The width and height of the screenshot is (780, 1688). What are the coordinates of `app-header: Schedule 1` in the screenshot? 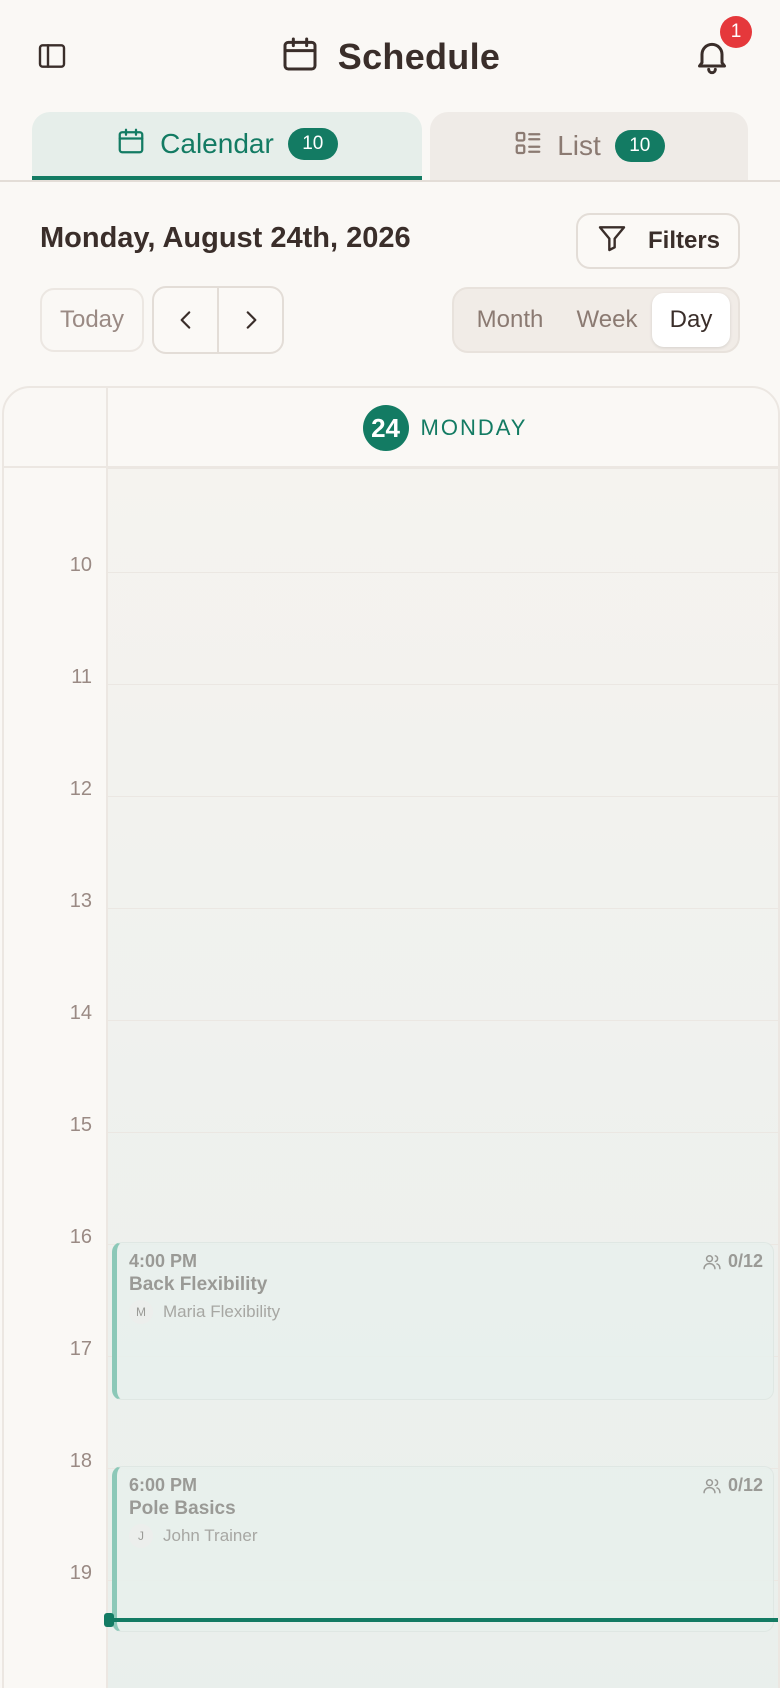 It's located at (390, 56).